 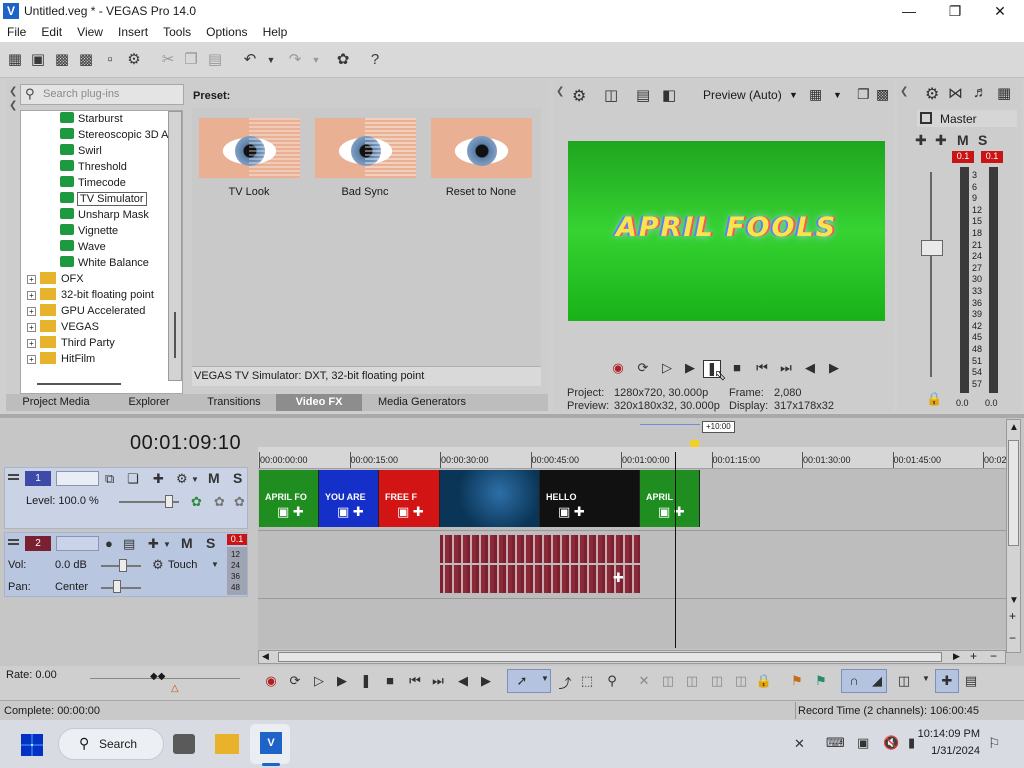 I want to click on overlays-grid-icon: ▦, so click(x=815, y=94).